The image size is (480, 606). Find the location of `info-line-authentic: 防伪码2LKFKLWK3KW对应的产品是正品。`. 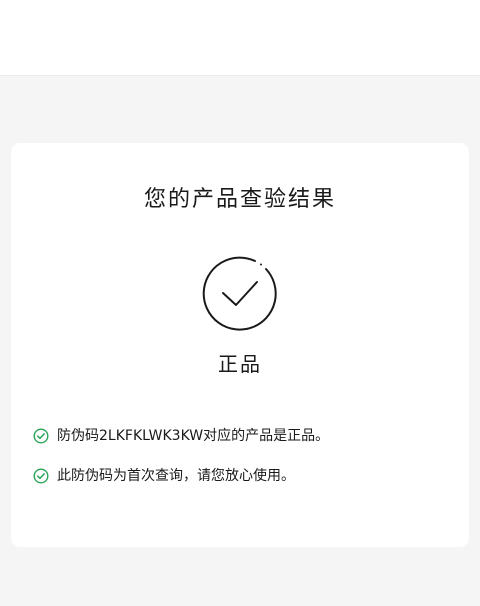

info-line-authentic: 防伪码2LKFKLWK3KW对应的产品是正品。 is located at coordinates (181, 436).